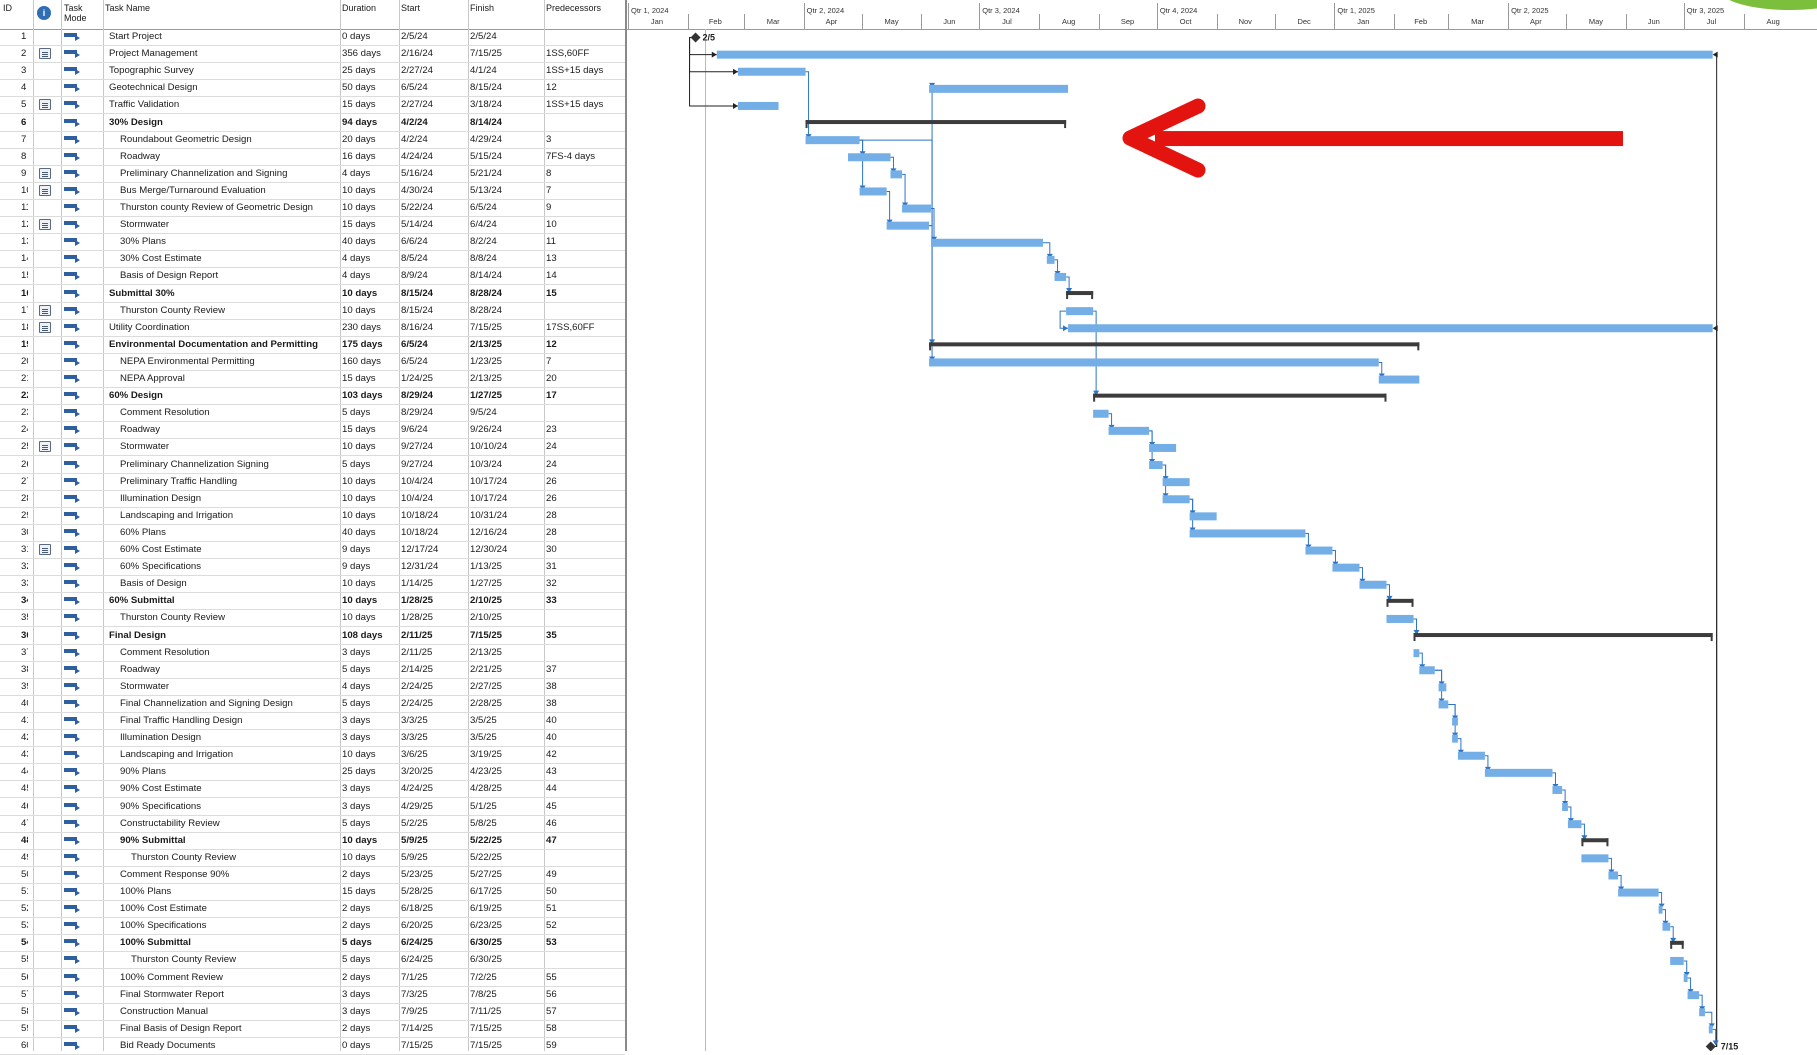 This screenshot has width=1817, height=1055. Describe the element at coordinates (695, 37) in the screenshot. I see `milestone-diamond` at that location.